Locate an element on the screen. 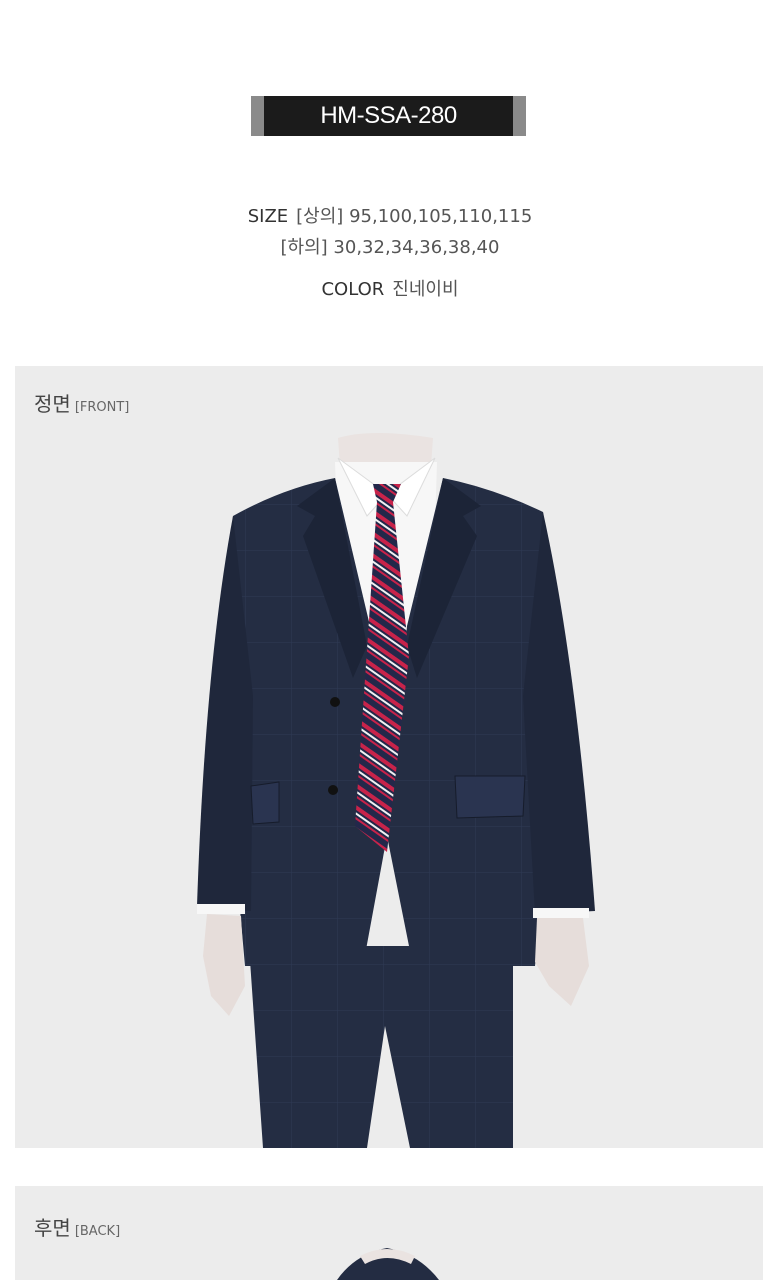  bottom-sizes: 30,32,34,36,38,40 is located at coordinates (416, 247).